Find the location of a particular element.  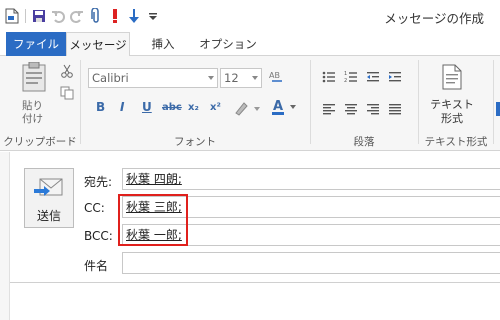

font-size-value: 12 is located at coordinates (231, 78).